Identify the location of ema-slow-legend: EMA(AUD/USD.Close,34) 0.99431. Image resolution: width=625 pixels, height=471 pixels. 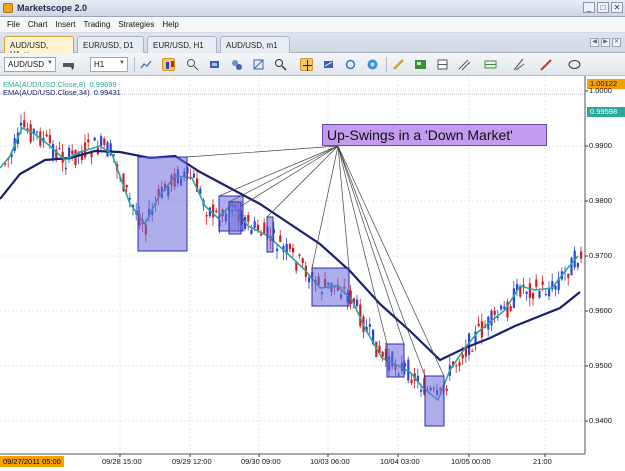
(62, 92).